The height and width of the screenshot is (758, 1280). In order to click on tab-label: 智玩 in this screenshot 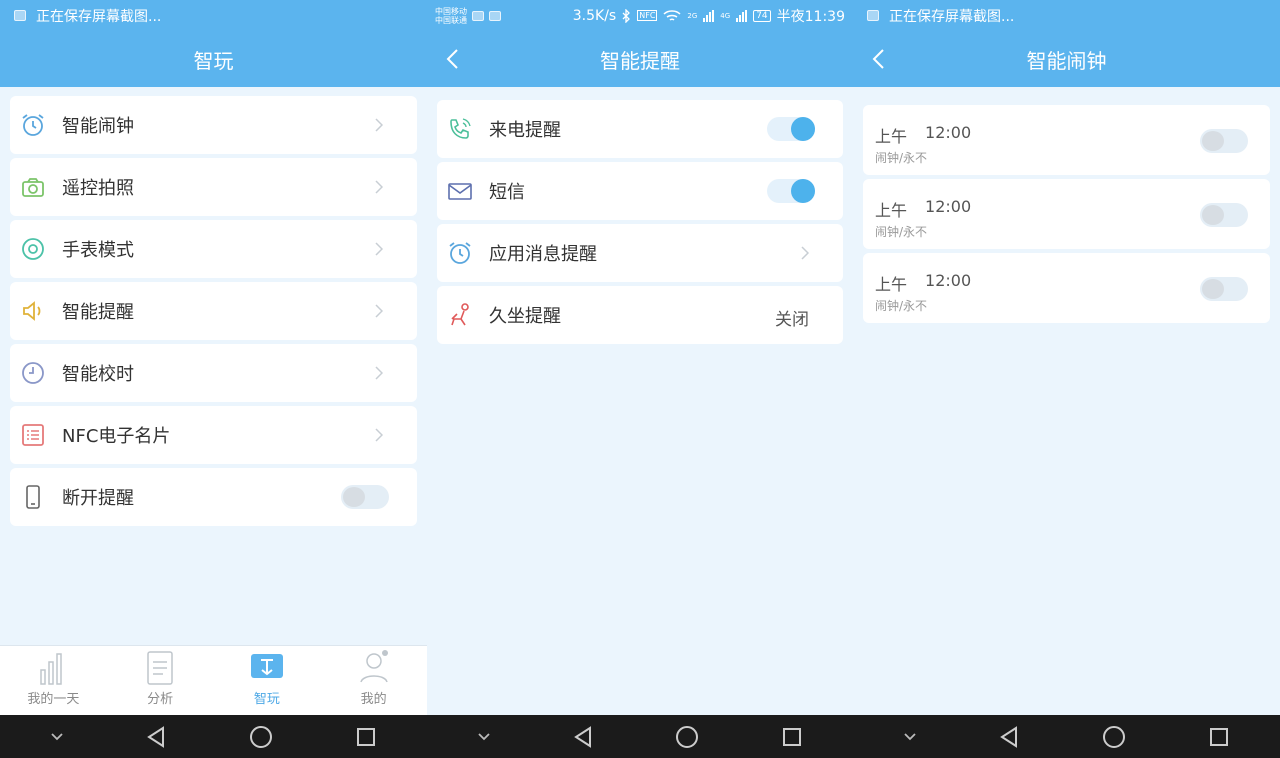, I will do `click(266, 699)`.